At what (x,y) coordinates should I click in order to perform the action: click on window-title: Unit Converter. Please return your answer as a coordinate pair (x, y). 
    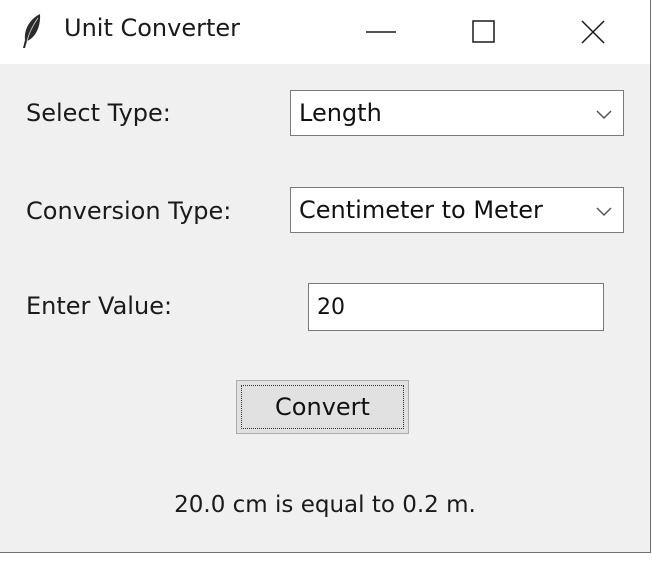
    Looking at the image, I should click on (152, 28).